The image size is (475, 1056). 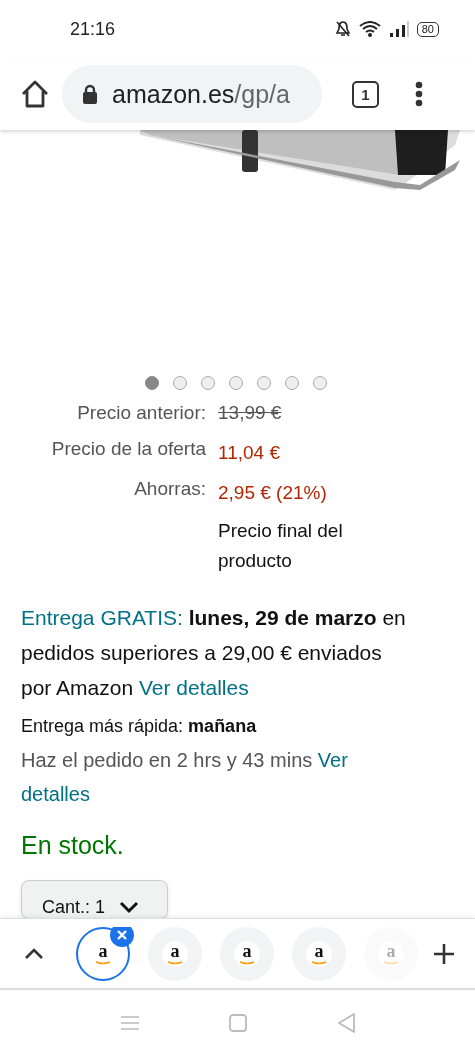 I want to click on details-link: Ver detalles, so click(x=193, y=687).